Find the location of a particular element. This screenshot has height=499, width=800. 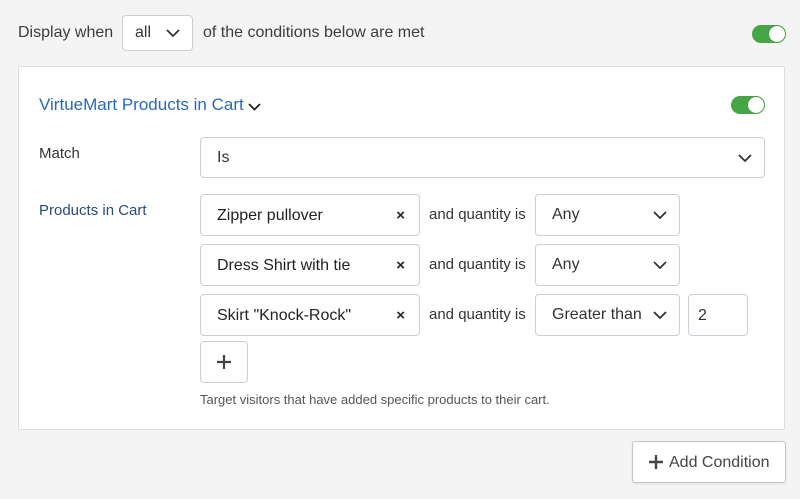

master-toggle is located at coordinates (769, 34).